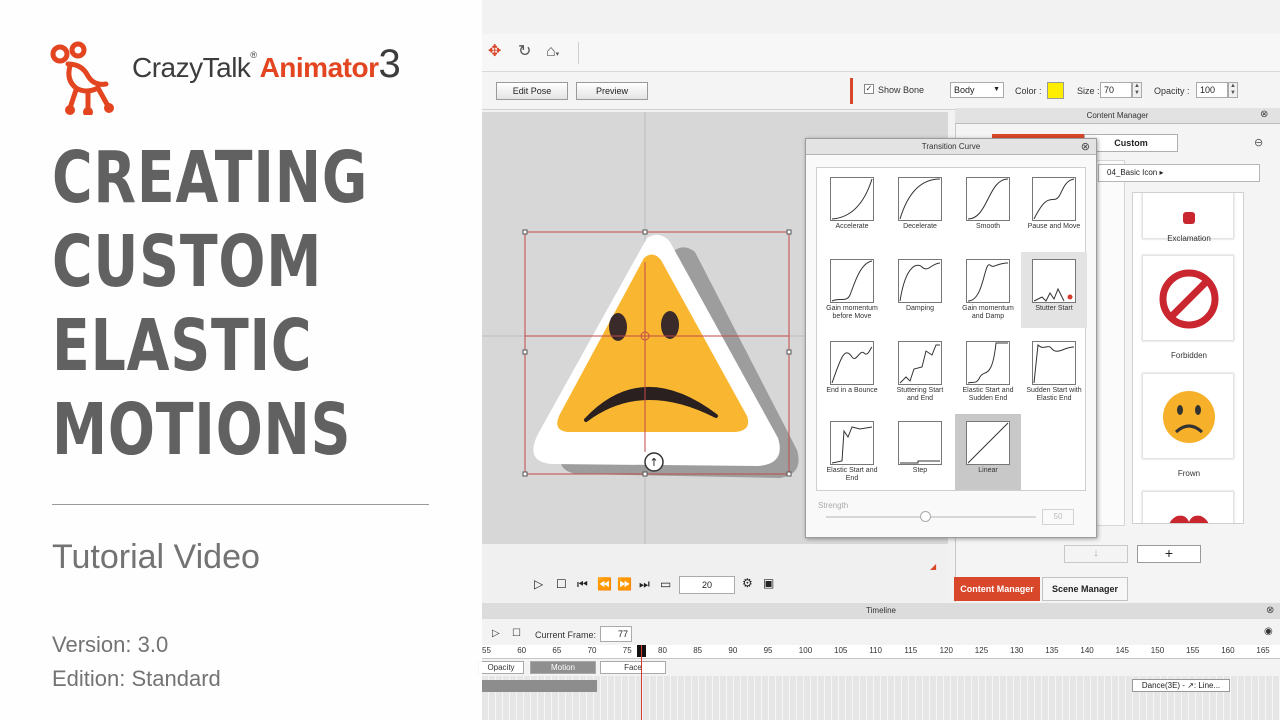 The image size is (1280, 720). I want to click on curve-option: Smooth, so click(988, 208).